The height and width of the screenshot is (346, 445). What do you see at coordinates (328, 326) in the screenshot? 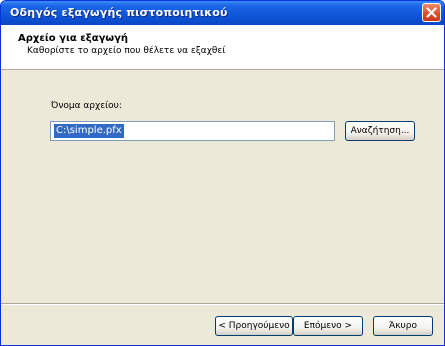
I see `next-button: Επόμενο >` at bounding box center [328, 326].